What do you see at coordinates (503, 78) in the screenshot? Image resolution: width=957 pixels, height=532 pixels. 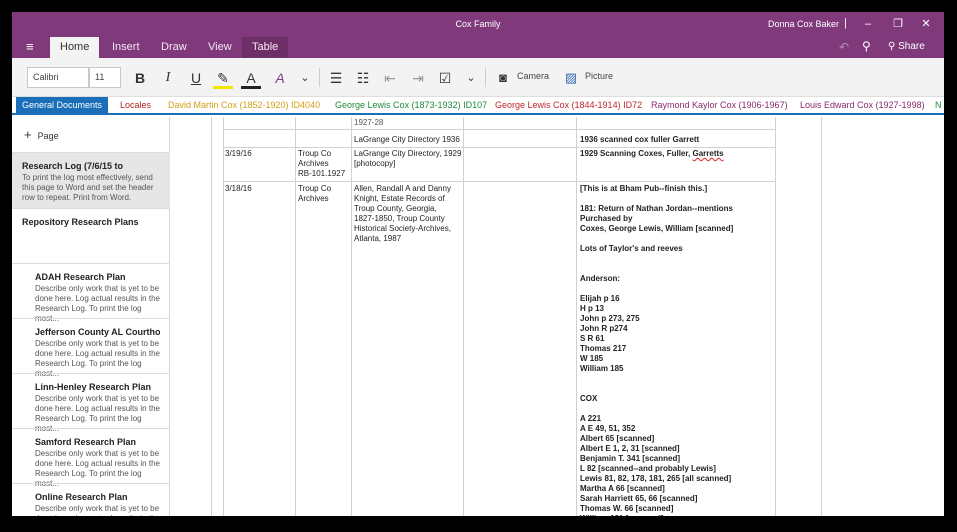 I see `camera-icon: ◙` at bounding box center [503, 78].